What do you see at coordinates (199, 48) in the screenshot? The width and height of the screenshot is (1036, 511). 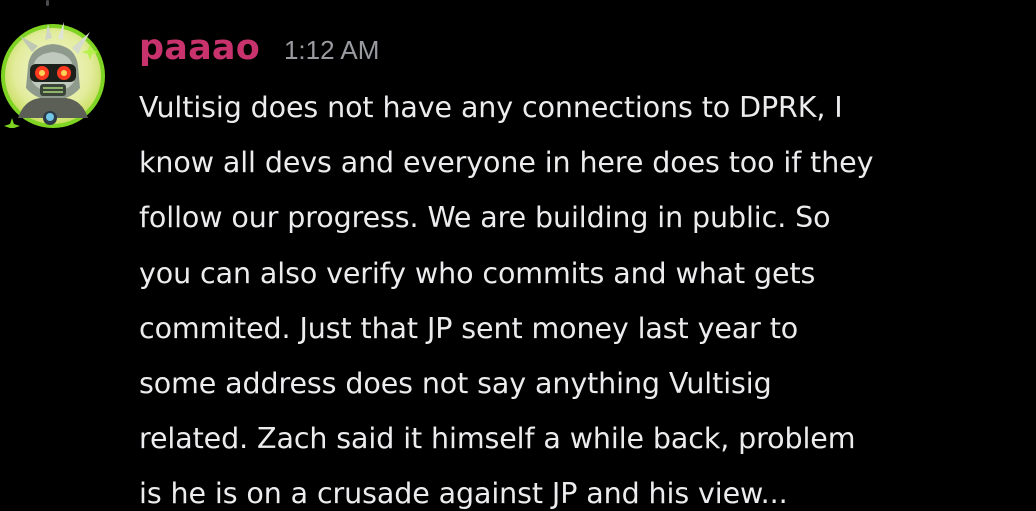 I see `username: paaao` at bounding box center [199, 48].